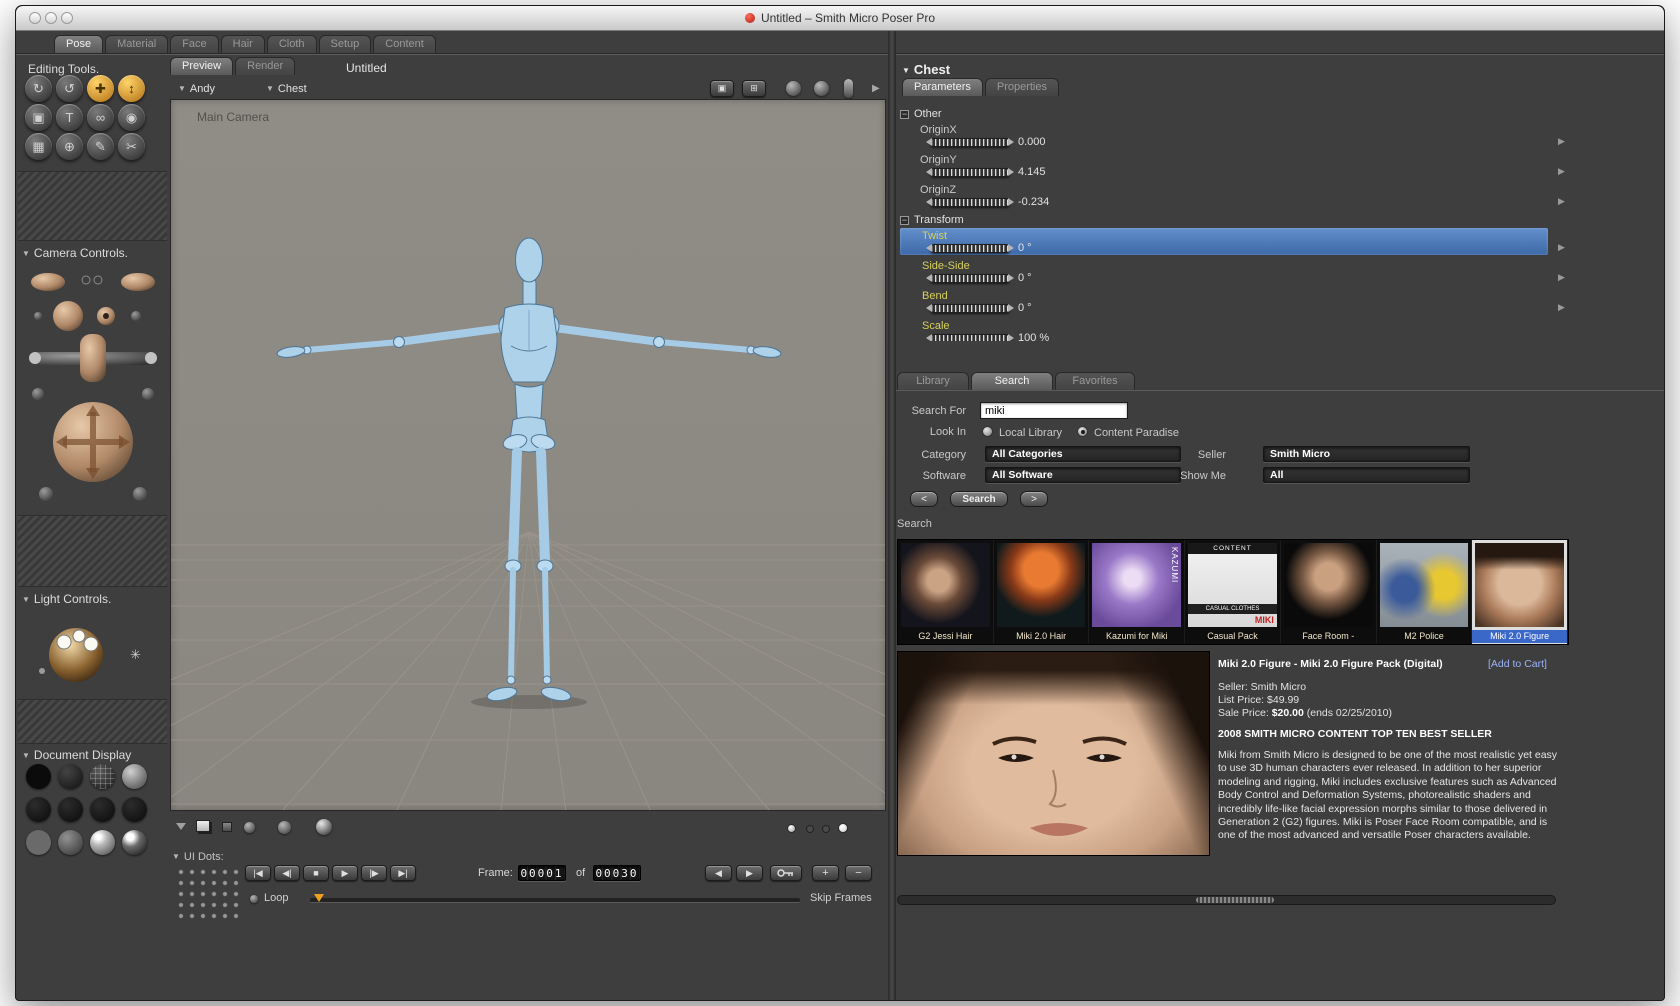 Image resolution: width=1680 pixels, height=1006 pixels. What do you see at coordinates (876, 88) in the screenshot?
I see `expand-arrow-icon: ▶` at bounding box center [876, 88].